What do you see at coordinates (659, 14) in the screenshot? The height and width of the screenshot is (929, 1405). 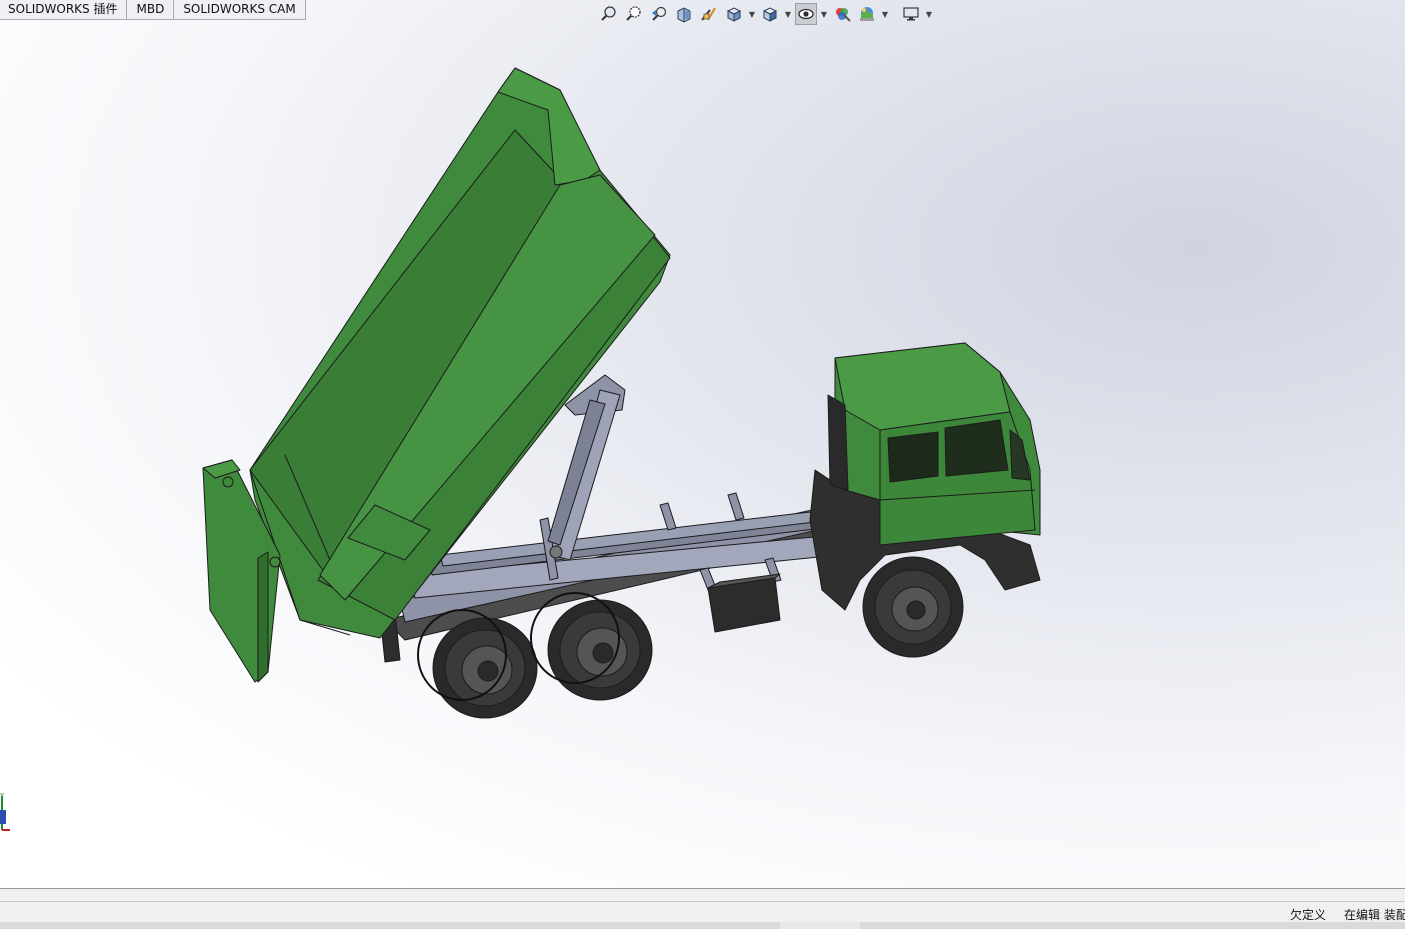 I see `previous-view-icon` at bounding box center [659, 14].